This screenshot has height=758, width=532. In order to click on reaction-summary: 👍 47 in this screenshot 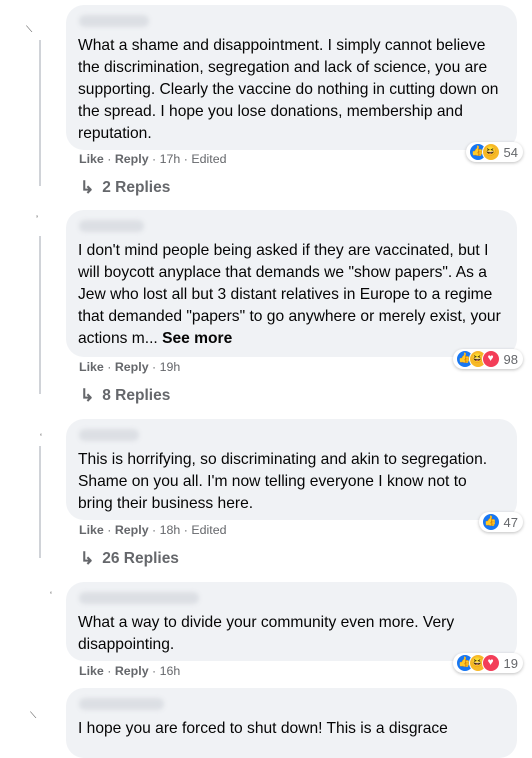, I will do `click(500, 522)`.